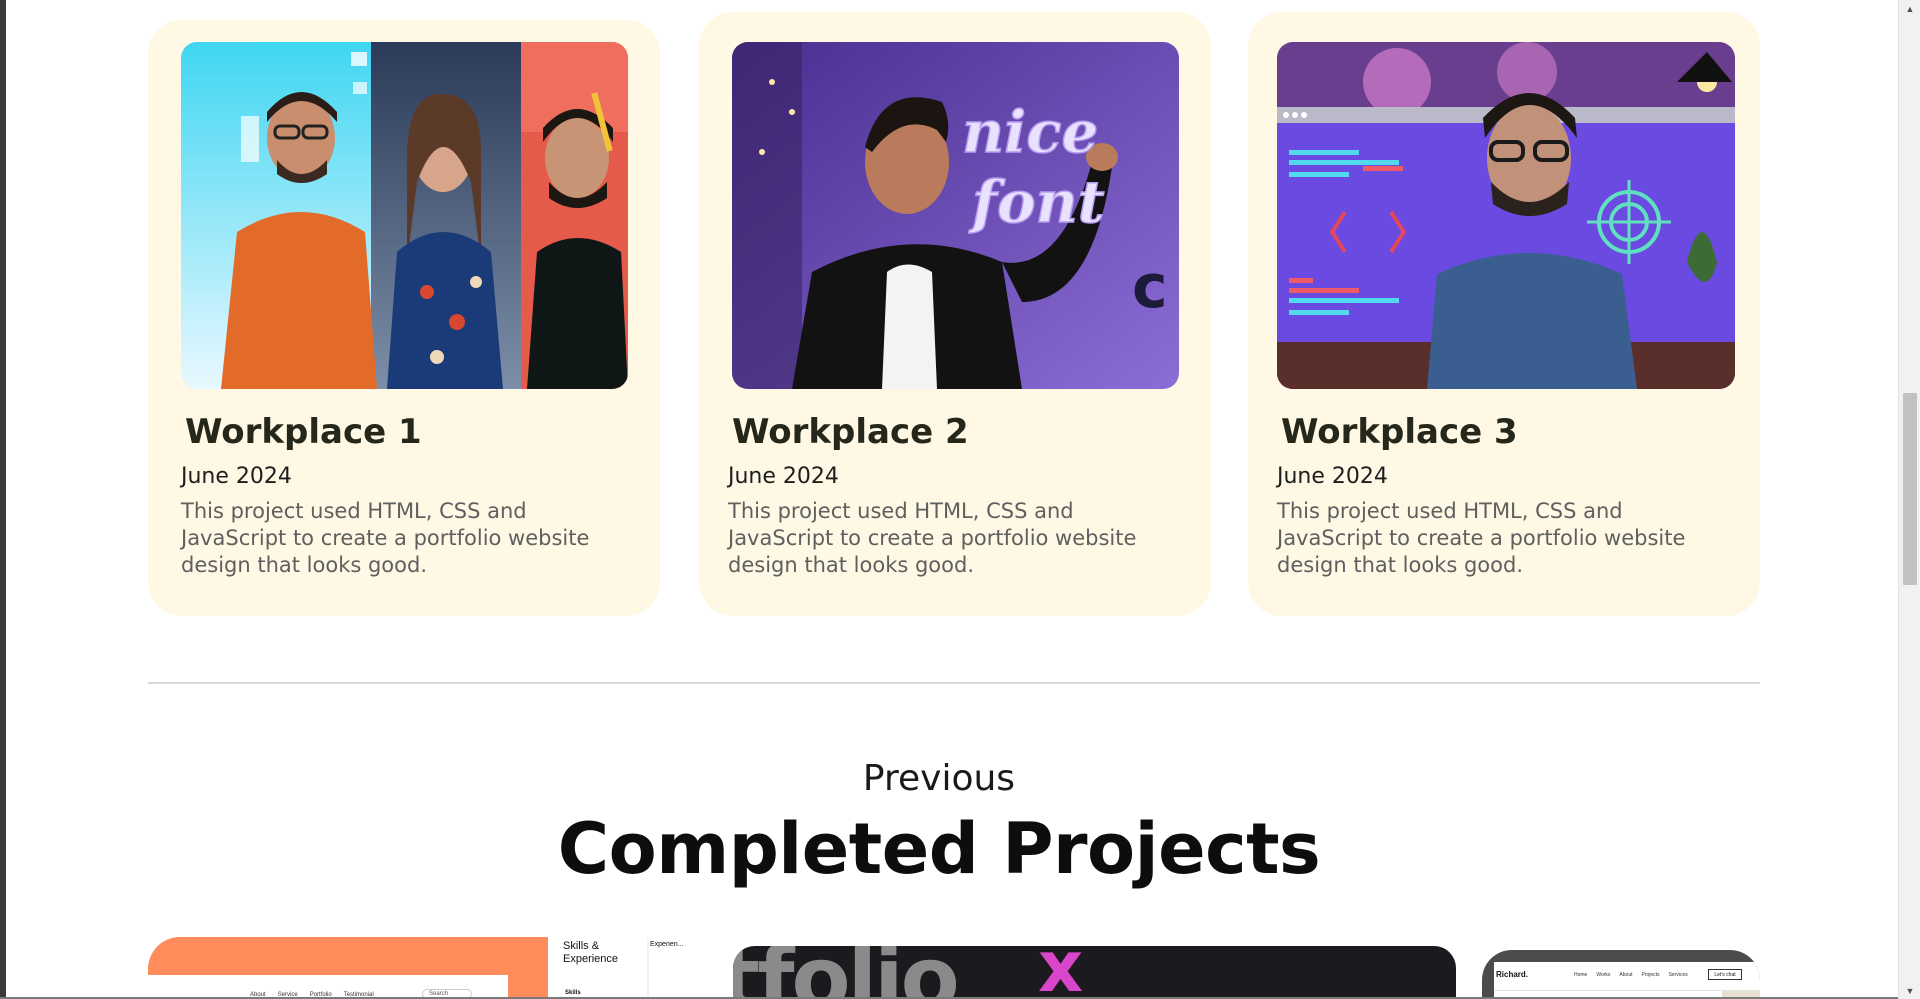 This screenshot has height=999, width=1920. I want to click on projects-title: Completed Projects, so click(939, 849).